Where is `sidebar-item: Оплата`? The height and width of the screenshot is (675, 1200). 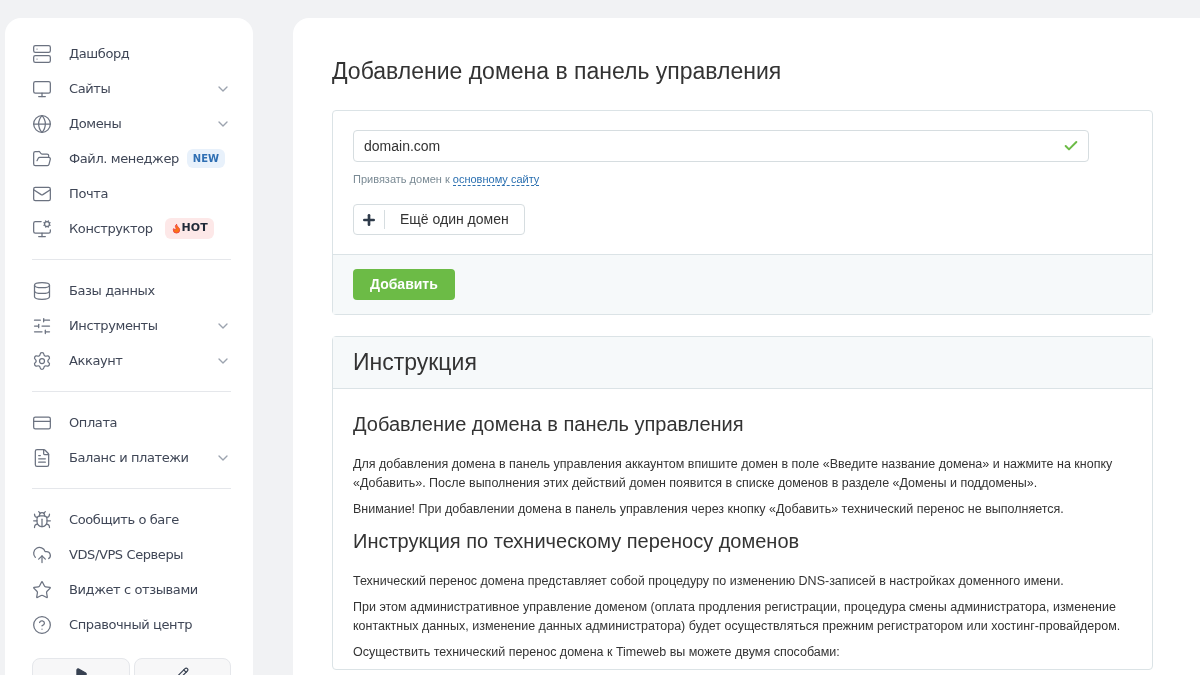 sidebar-item: Оплата is located at coordinates (131, 422).